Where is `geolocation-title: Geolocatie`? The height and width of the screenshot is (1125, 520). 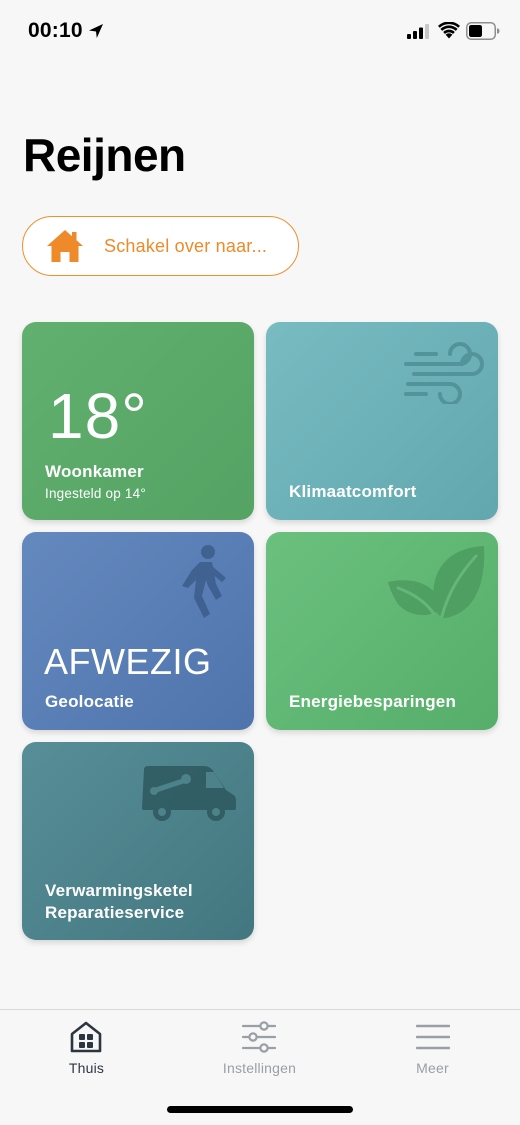
geolocation-title: Geolocatie is located at coordinates (89, 701).